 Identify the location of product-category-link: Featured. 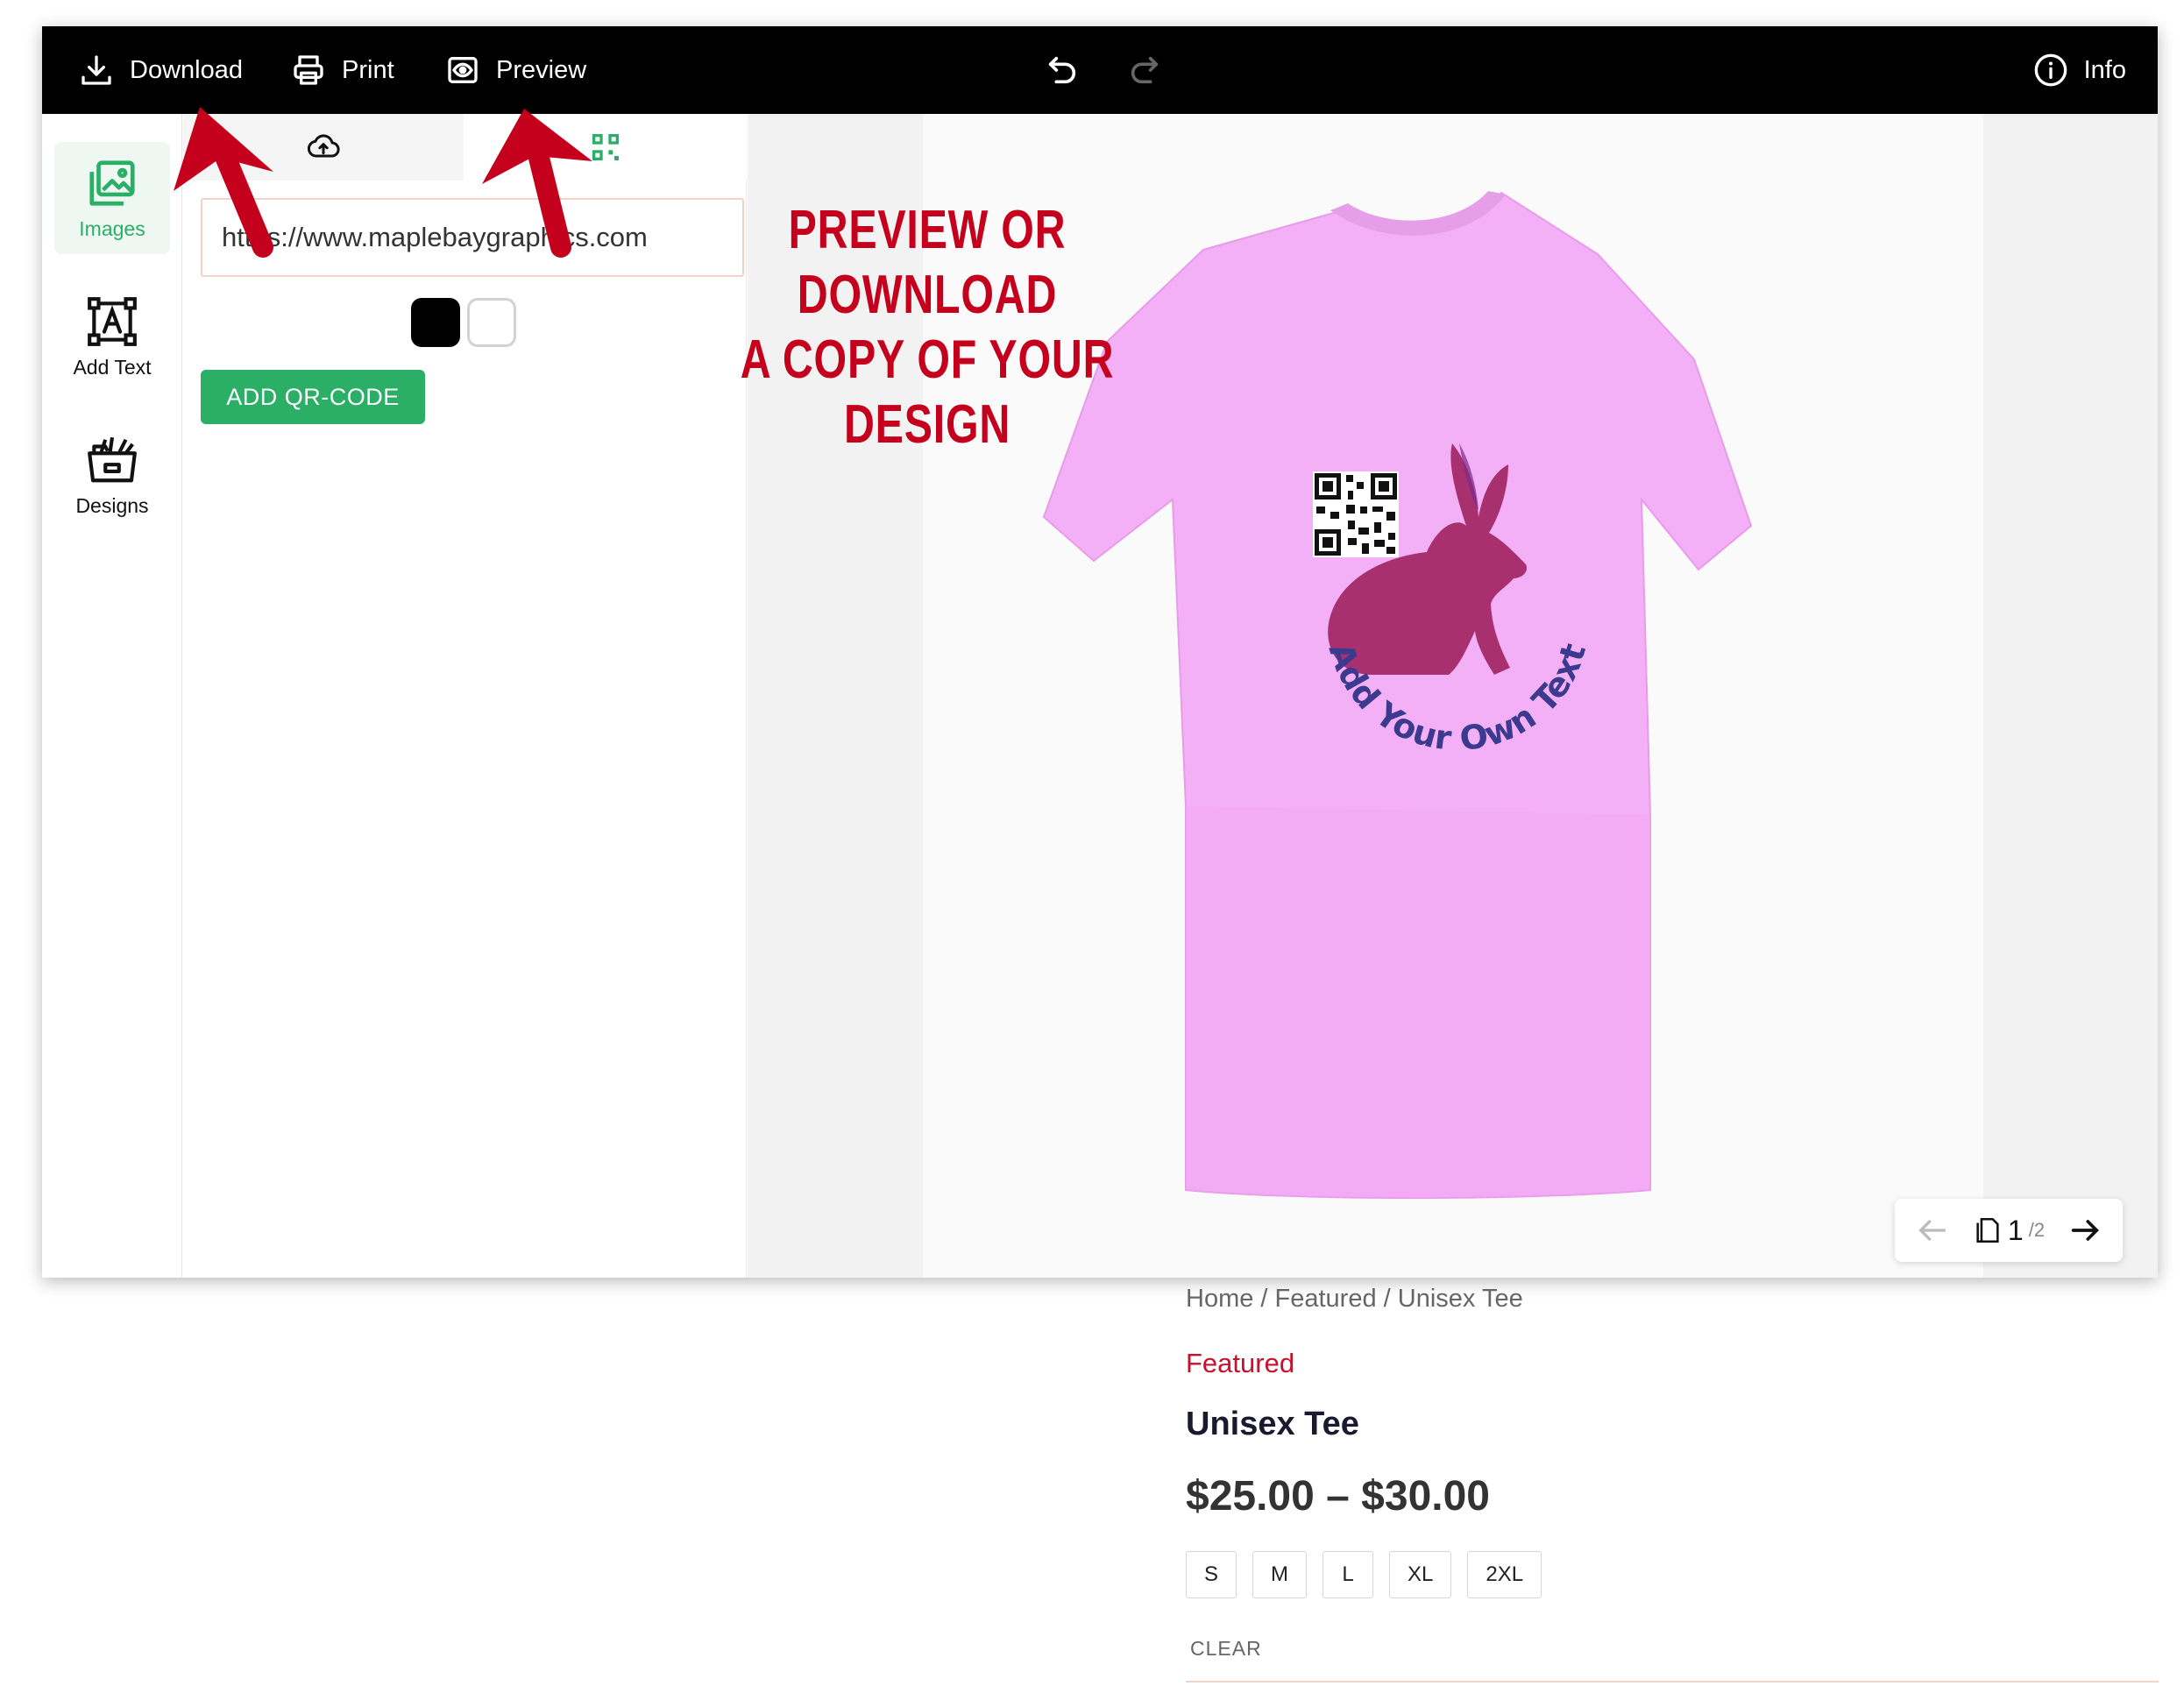
(1240, 1363).